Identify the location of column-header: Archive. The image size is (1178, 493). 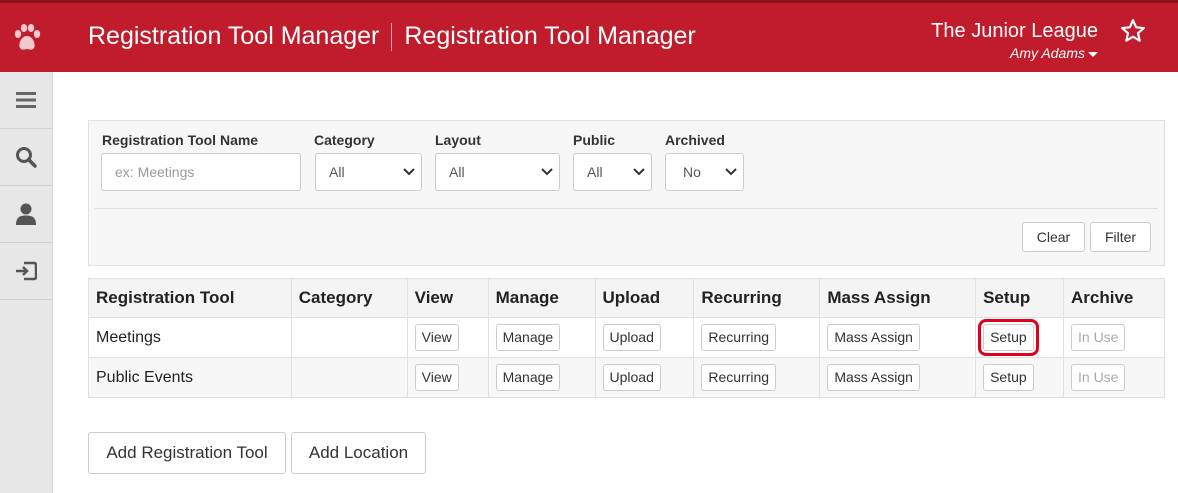
(1114, 298).